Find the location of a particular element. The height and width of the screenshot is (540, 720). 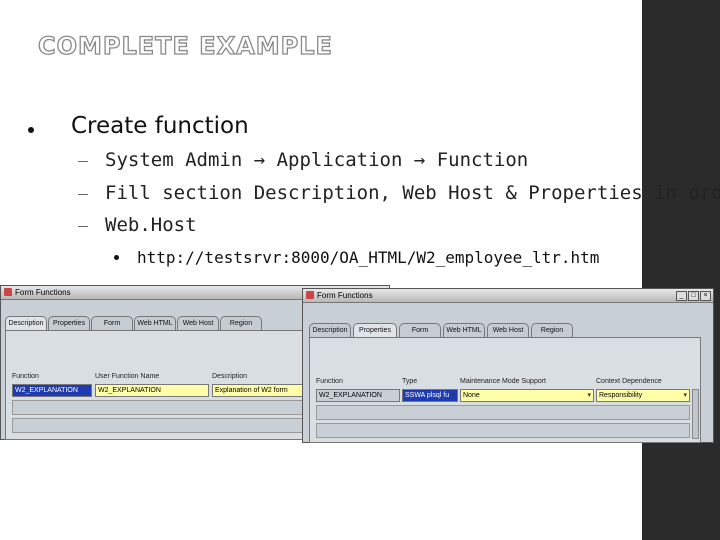

column-header-maintenance-mode-support: Maintenance Mode Support is located at coordinates (503, 381).